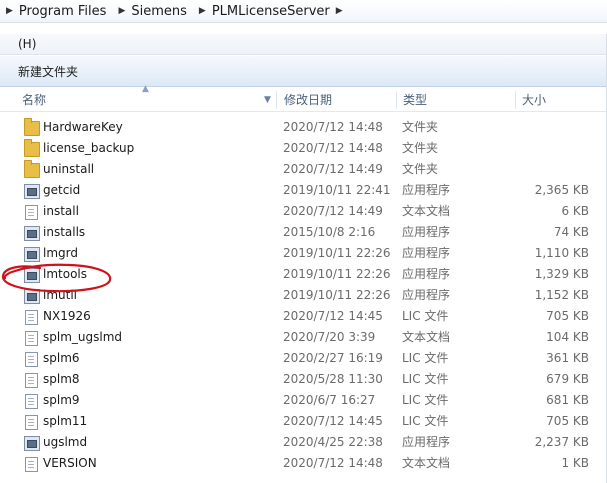  Describe the element at coordinates (303, 379) in the screenshot. I see `file-row-splm8: splm8 2020/5/28 11:30 LIC 文件 679 KB` at that location.